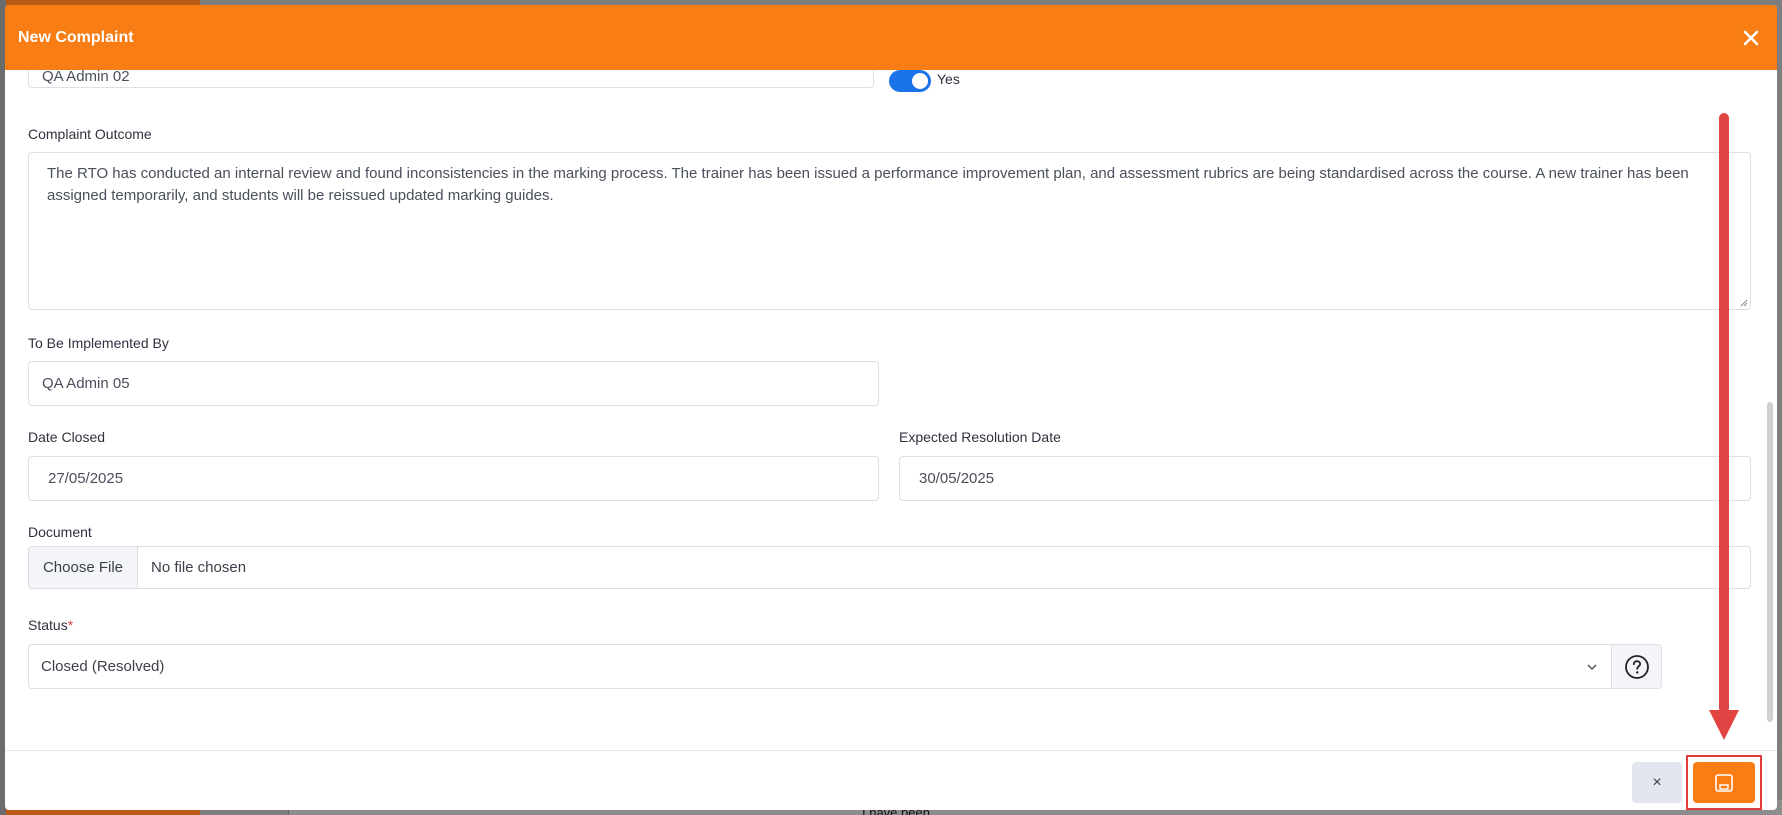 The image size is (1782, 815). Describe the element at coordinates (920, 81) in the screenshot. I see `toggle-knob` at that location.